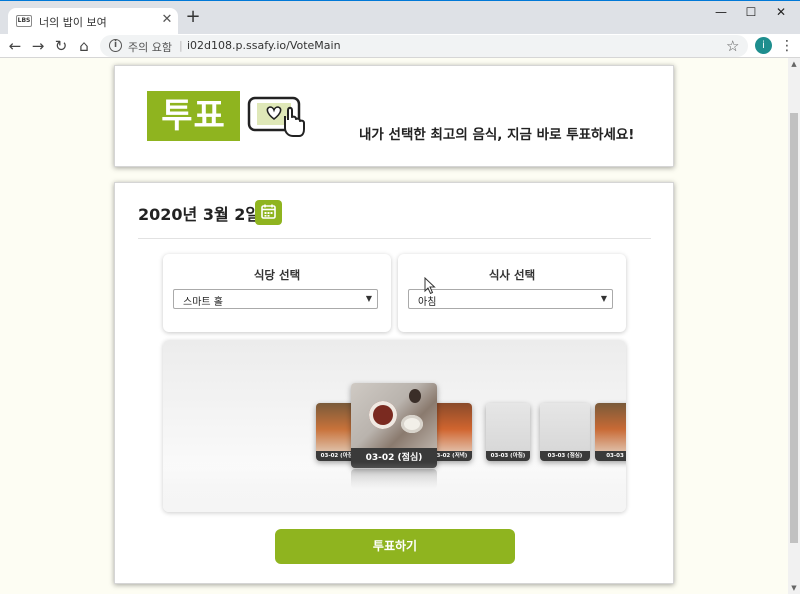 The image size is (800, 594). Describe the element at coordinates (84, 46) in the screenshot. I see `home-button: ⌂` at that location.